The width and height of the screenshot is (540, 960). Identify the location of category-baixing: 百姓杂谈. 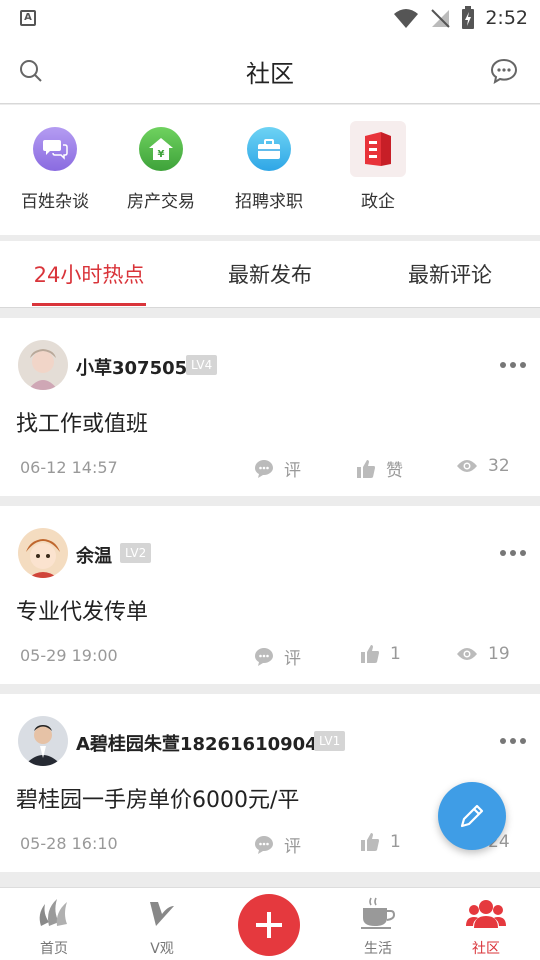
(55, 169).